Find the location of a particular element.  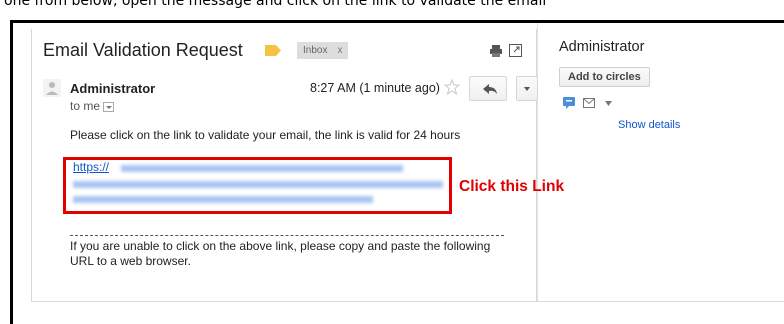

sender-avatar is located at coordinates (52, 88).